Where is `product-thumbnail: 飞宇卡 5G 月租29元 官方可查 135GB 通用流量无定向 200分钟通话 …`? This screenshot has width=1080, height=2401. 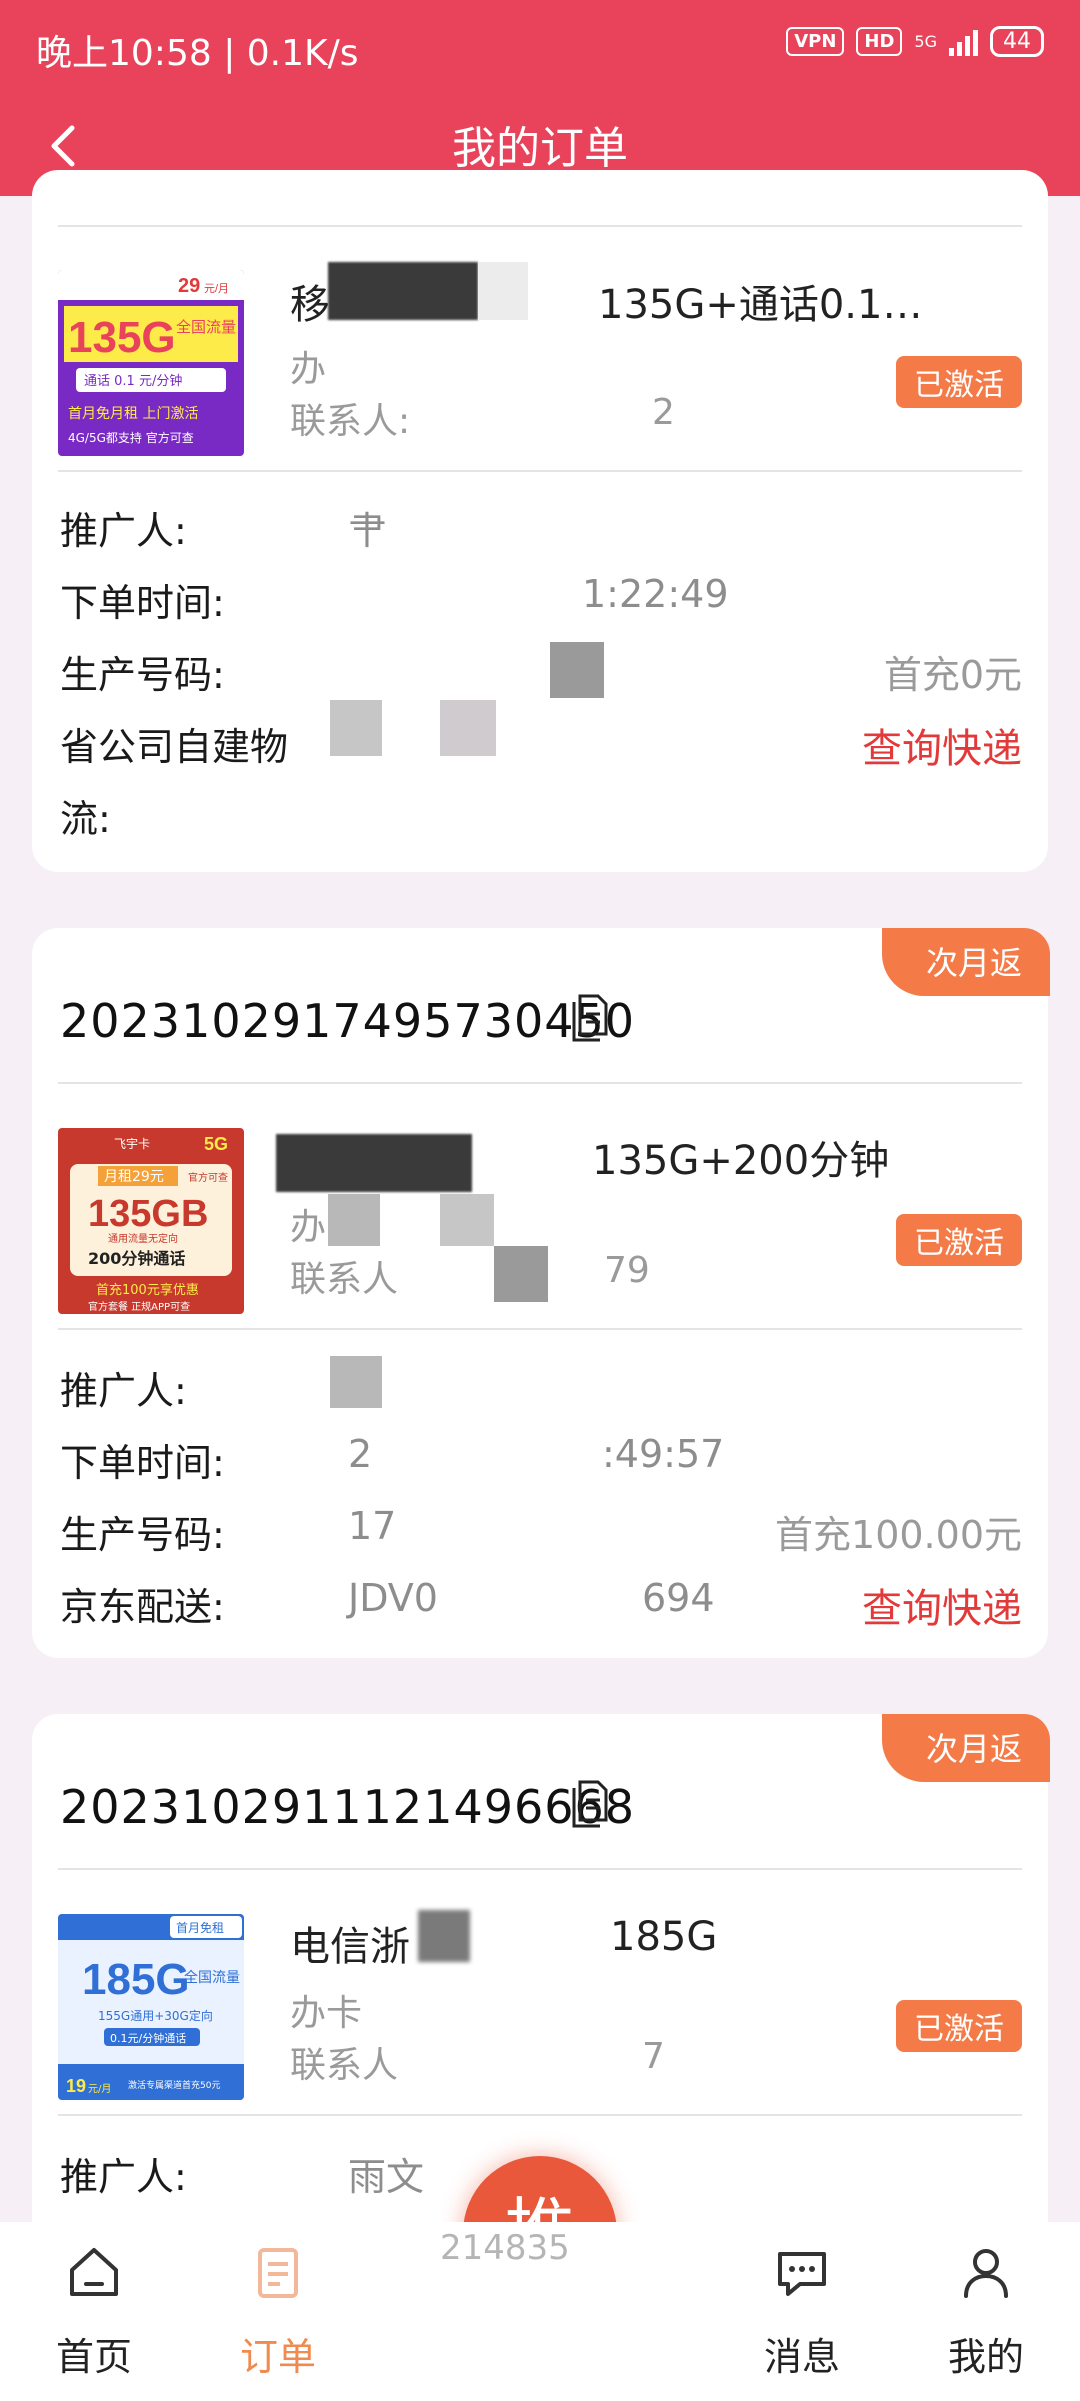 product-thumbnail: 飞宇卡 5G 月租29元 官方可查 135GB 通用流量无定向 200分钟通话 … is located at coordinates (151, 1221).